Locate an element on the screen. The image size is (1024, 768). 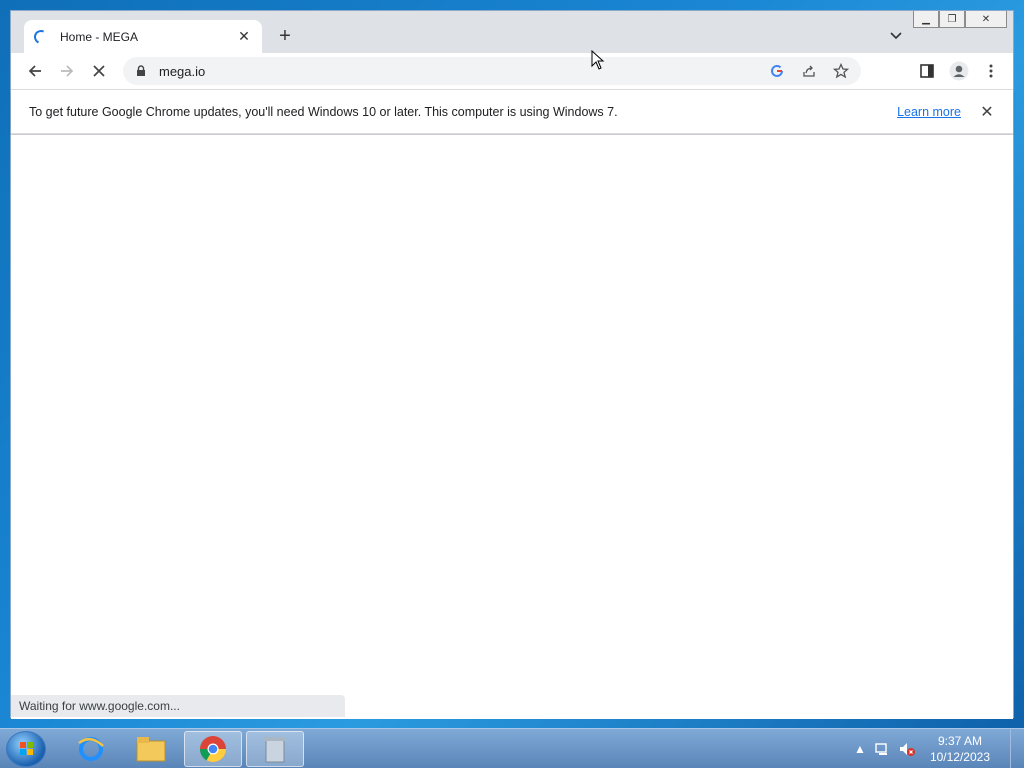
back-button is located at coordinates (35, 71).